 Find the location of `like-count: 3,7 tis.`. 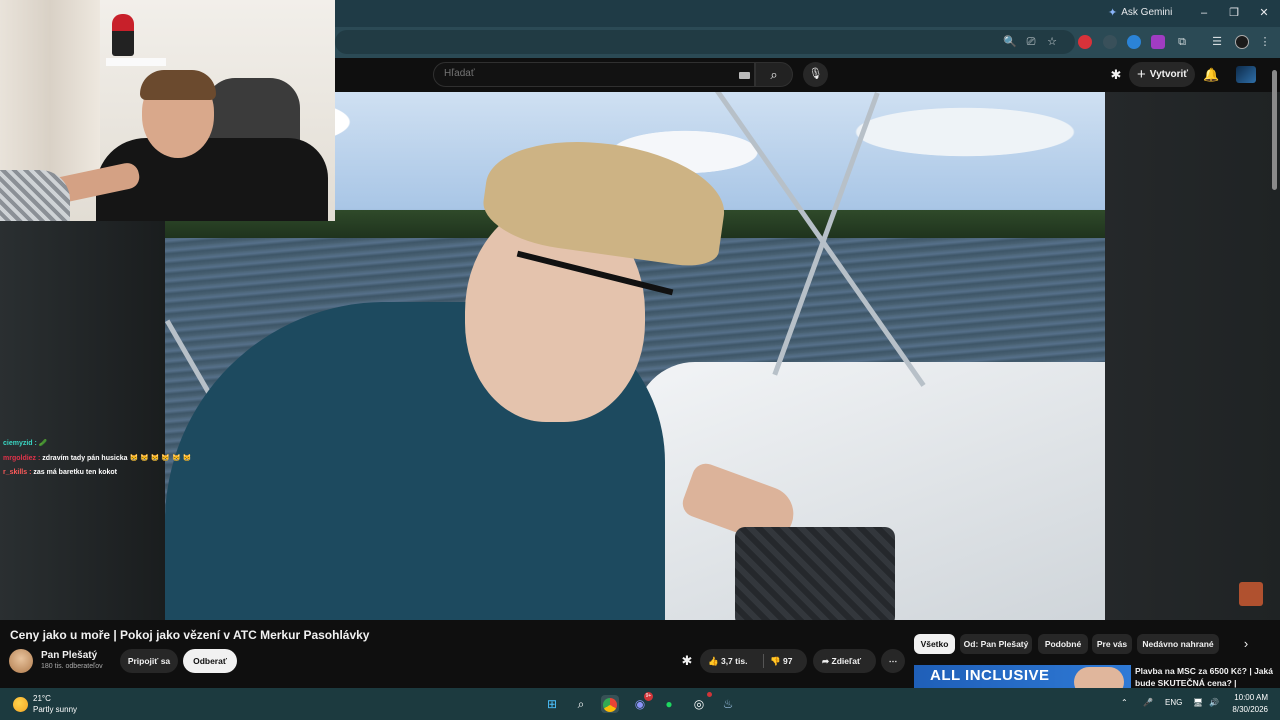

like-count: 3,7 tis. is located at coordinates (734, 661).